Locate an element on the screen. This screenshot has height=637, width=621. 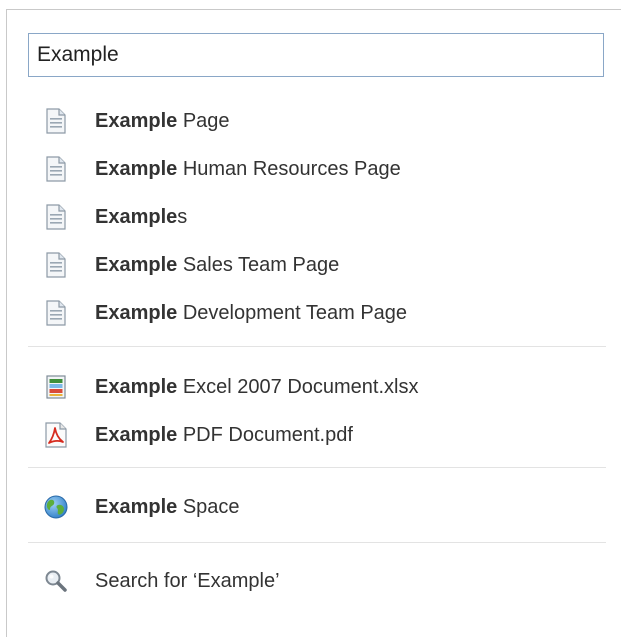
search-for-group: Search for ‘Example’ is located at coordinates (317, 581).